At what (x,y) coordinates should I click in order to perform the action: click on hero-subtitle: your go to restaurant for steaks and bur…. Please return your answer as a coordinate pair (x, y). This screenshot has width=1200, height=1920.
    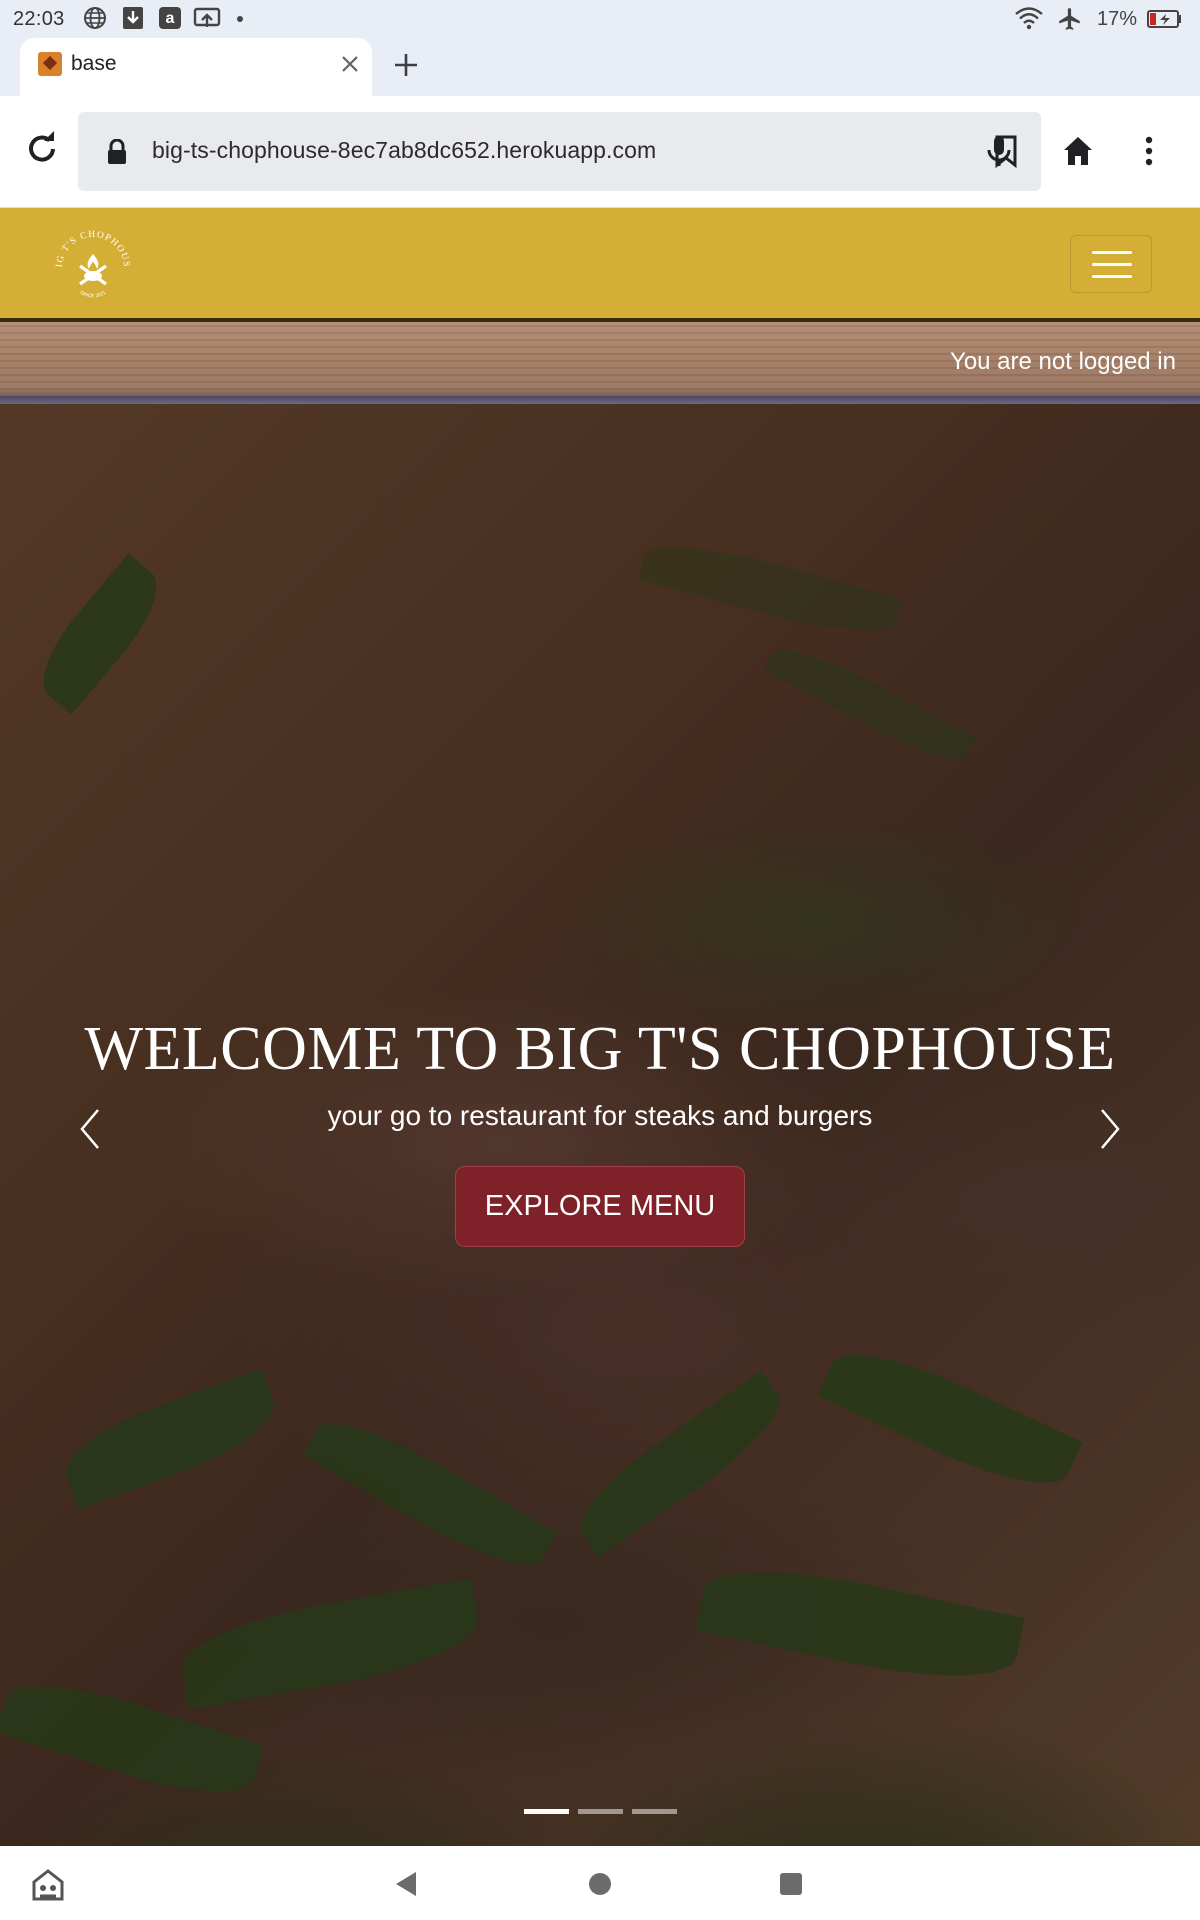
    Looking at the image, I should click on (600, 1115).